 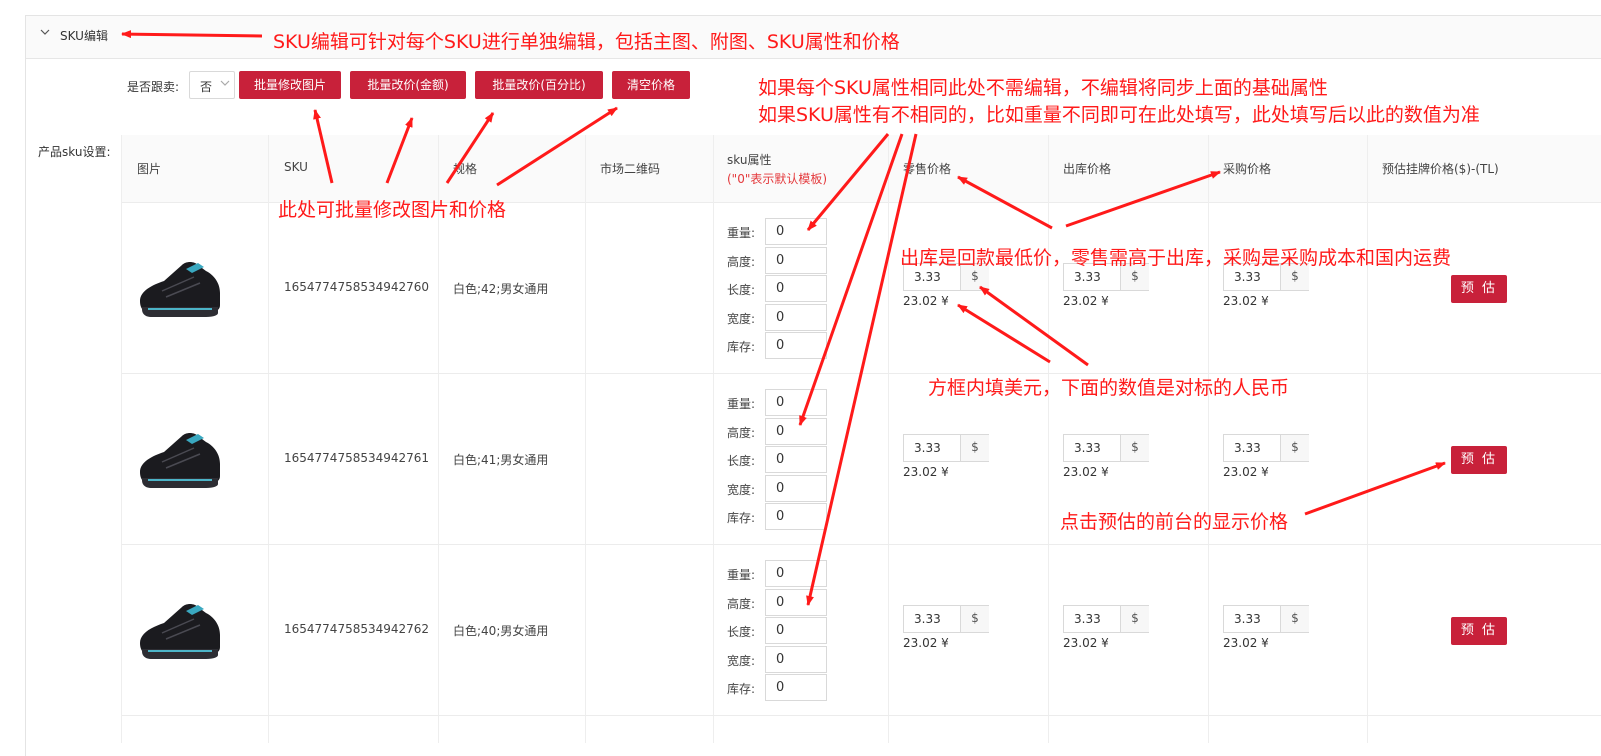 What do you see at coordinates (392, 210) in the screenshot?
I see `annotation-batch-edit: 此处可批量修改图片和价格` at bounding box center [392, 210].